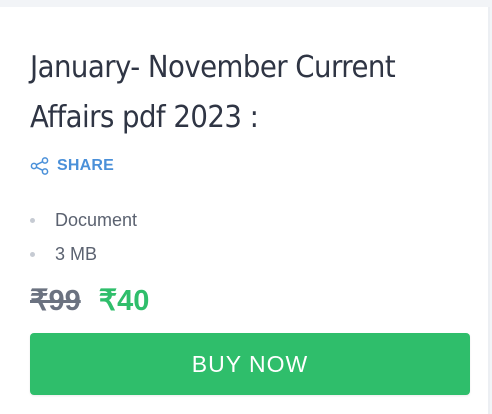 The height and width of the screenshot is (414, 492). Describe the element at coordinates (89, 300) in the screenshot. I see `price-row: ₹99 ₹40` at that location.